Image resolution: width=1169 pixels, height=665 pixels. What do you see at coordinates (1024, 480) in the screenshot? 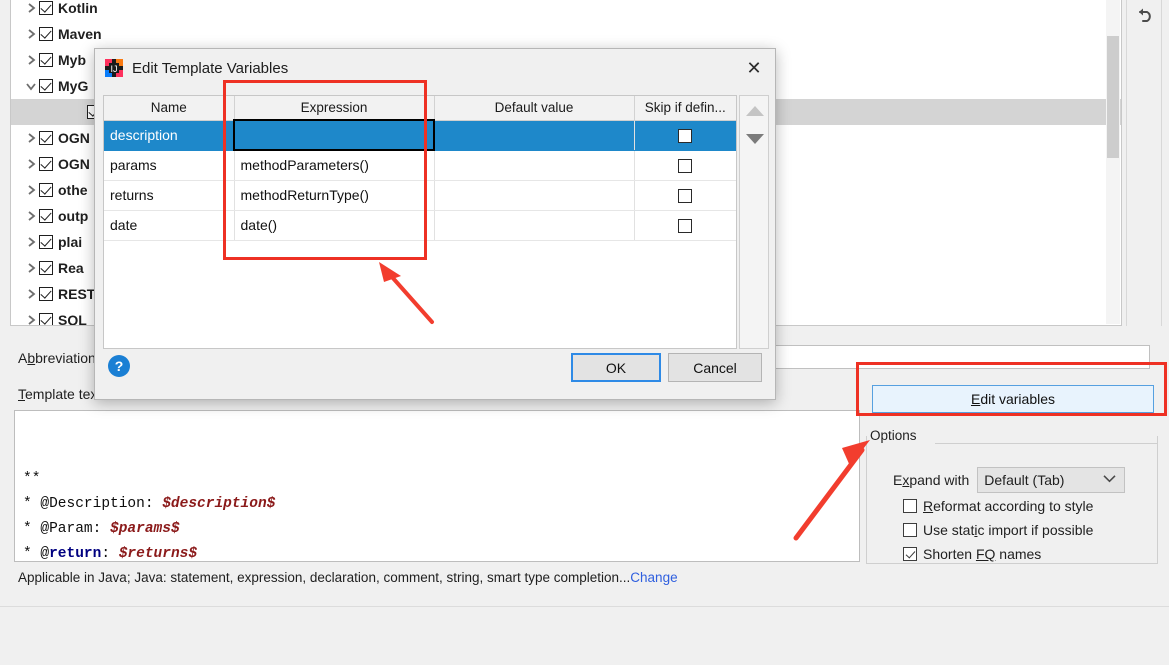
I see `expand-with-value: Default (Tab)` at bounding box center [1024, 480].